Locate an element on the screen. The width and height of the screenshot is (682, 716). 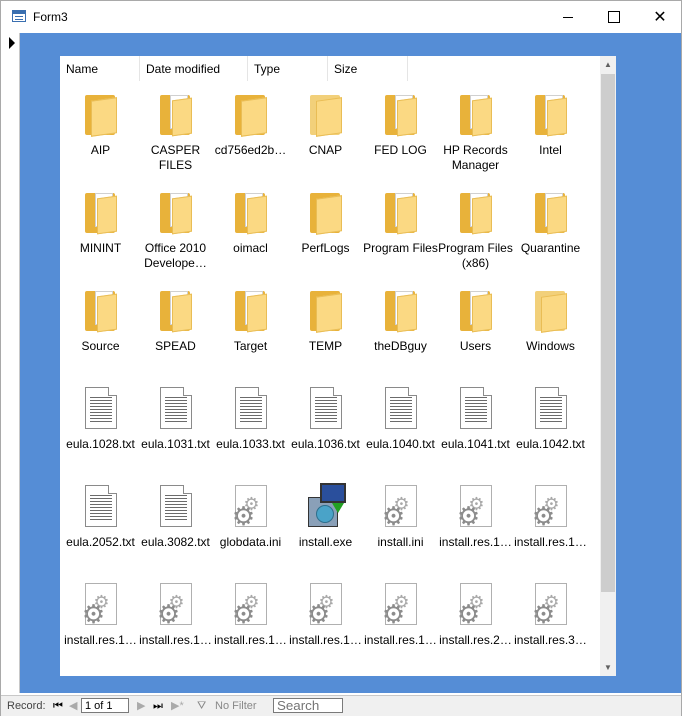
list-item: Program Files is located at coordinates (400, 222).